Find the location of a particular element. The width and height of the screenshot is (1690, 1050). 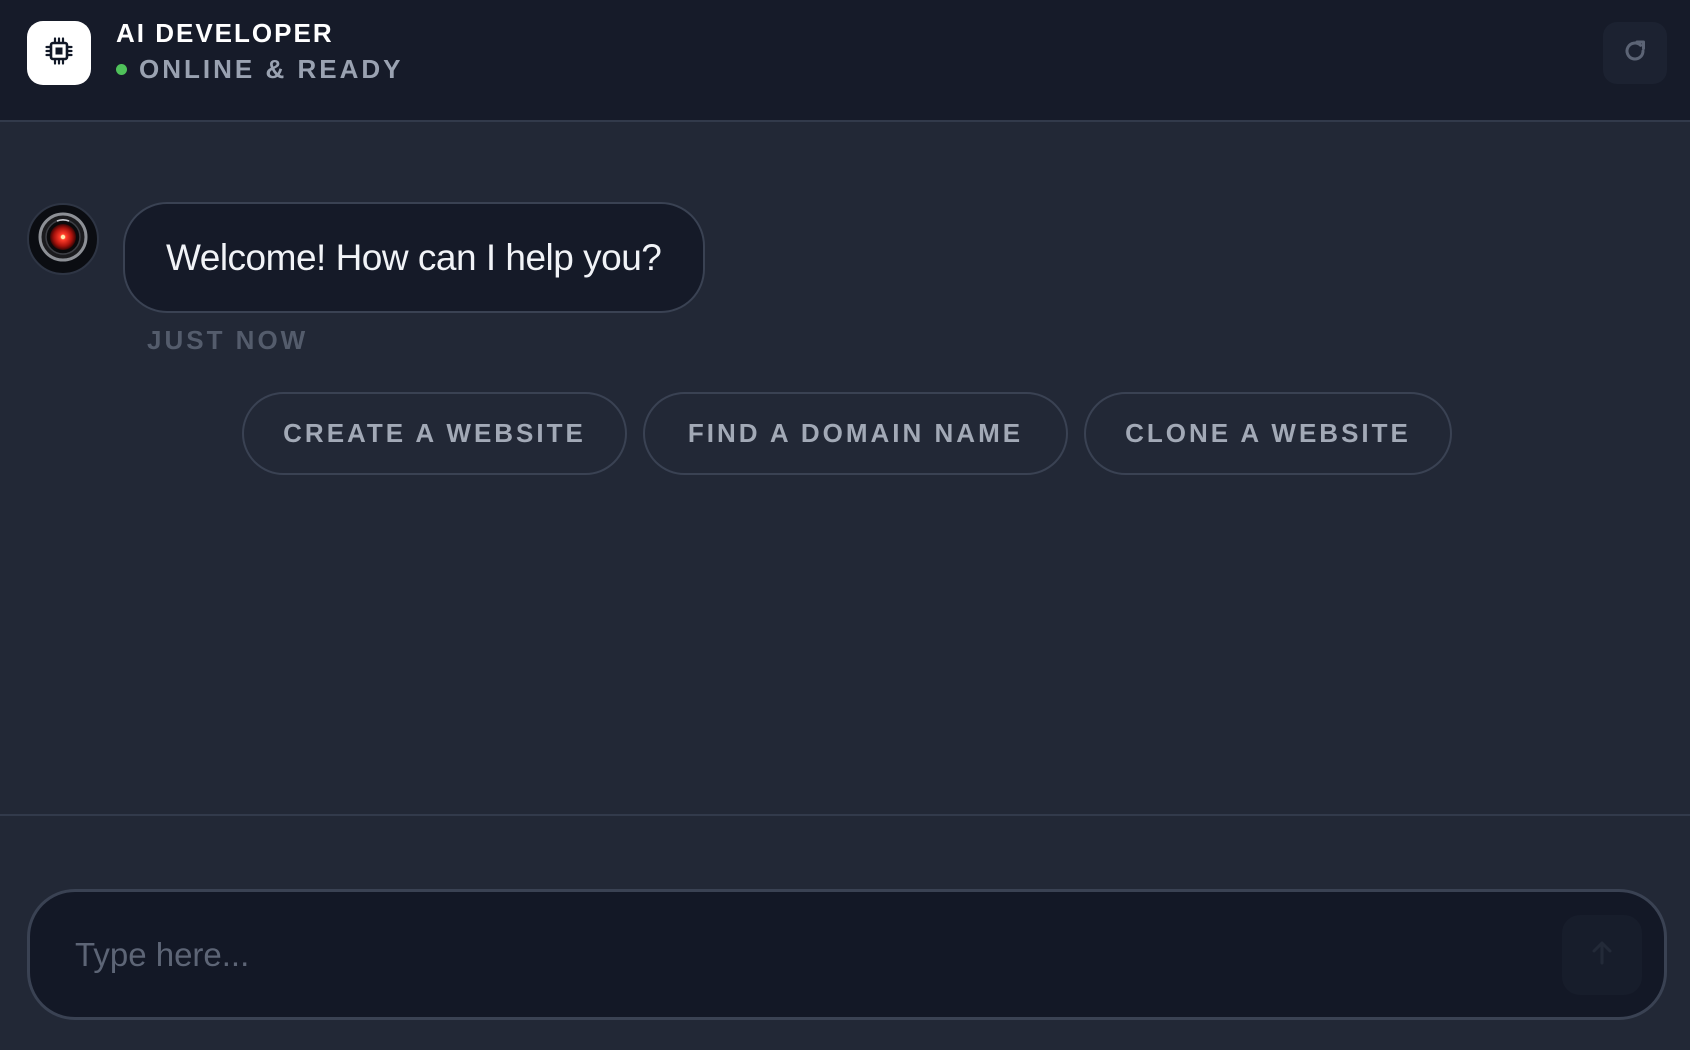

message-input is located at coordinates (800, 955).